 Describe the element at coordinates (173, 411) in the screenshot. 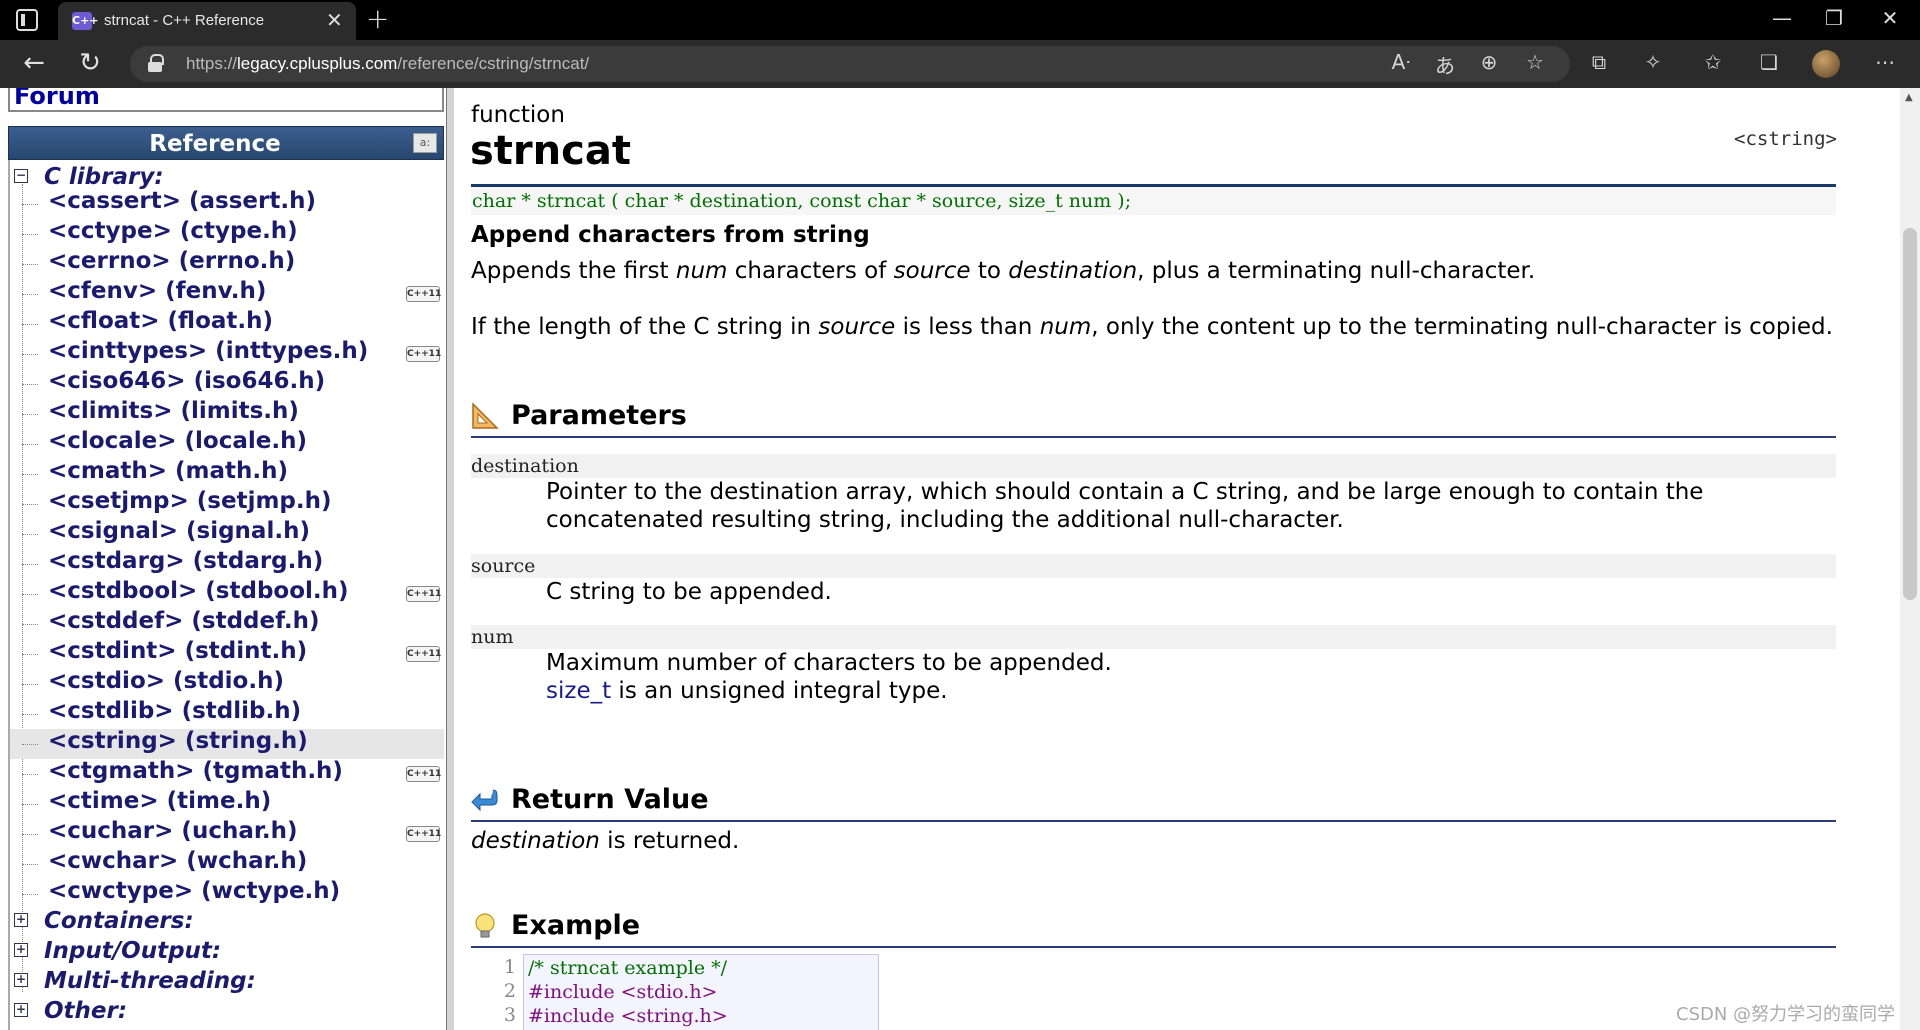

I see `sidebar-item: <climits> (limits.h)` at that location.